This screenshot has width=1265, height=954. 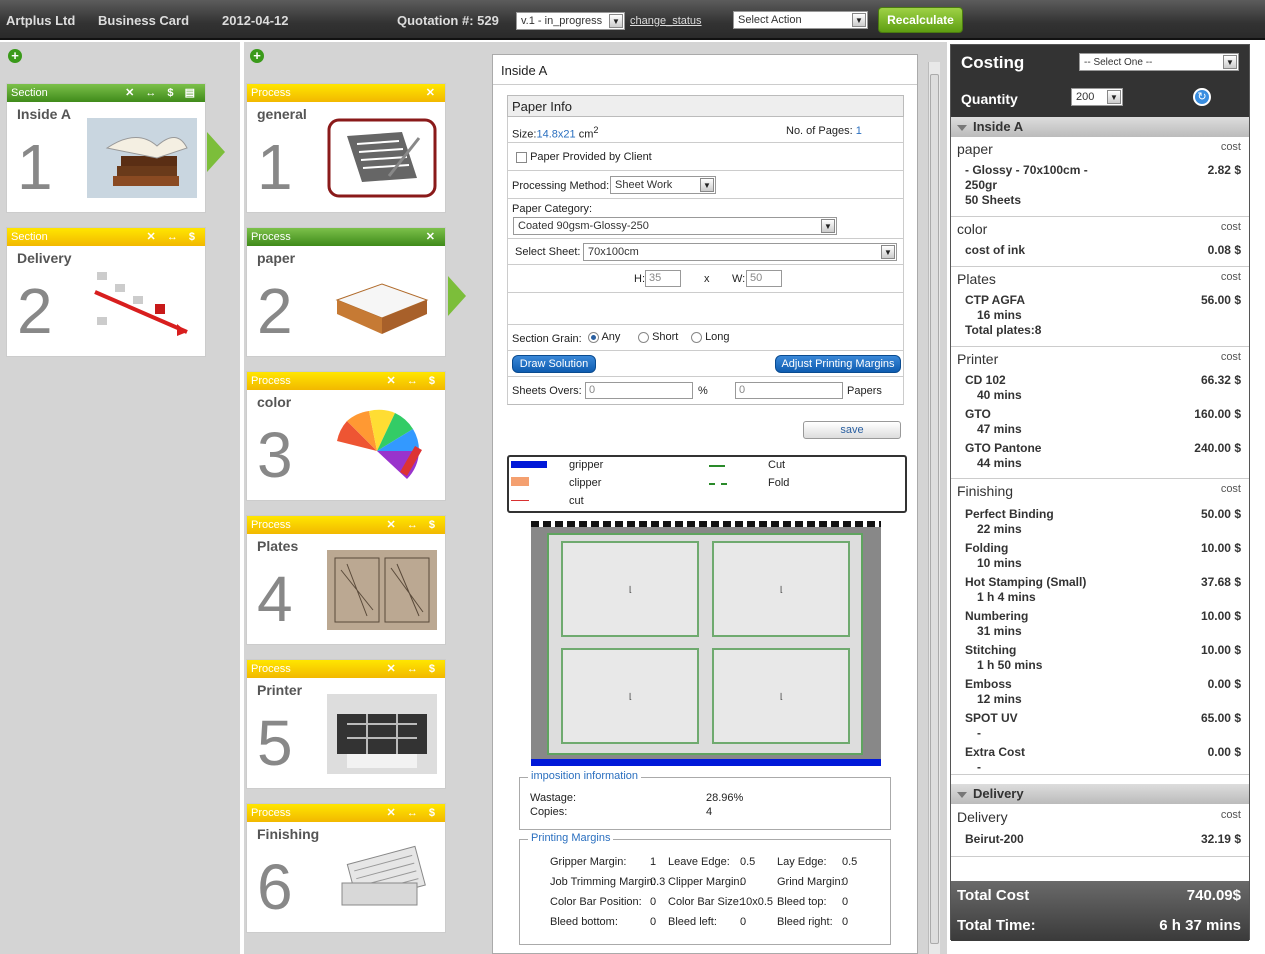 What do you see at coordinates (976, 279) in the screenshot?
I see `cost-group-title: Plates` at bounding box center [976, 279].